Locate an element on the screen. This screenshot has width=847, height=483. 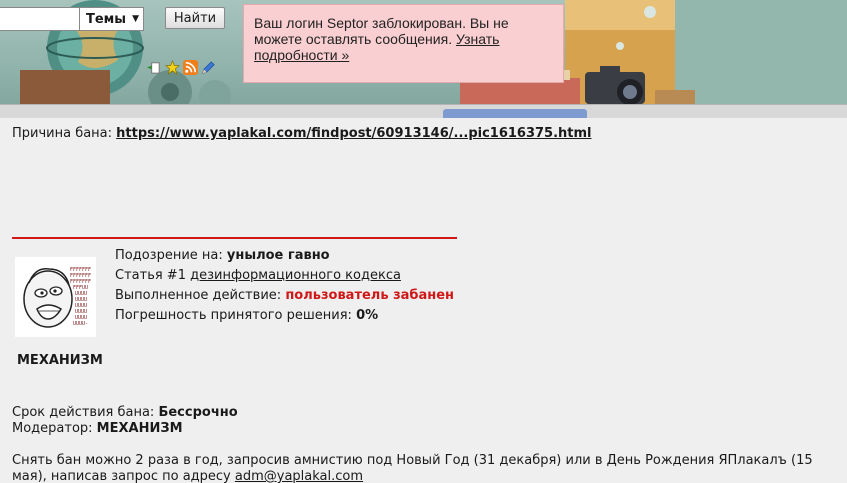
header-tab-strip is located at coordinates (515, 113).